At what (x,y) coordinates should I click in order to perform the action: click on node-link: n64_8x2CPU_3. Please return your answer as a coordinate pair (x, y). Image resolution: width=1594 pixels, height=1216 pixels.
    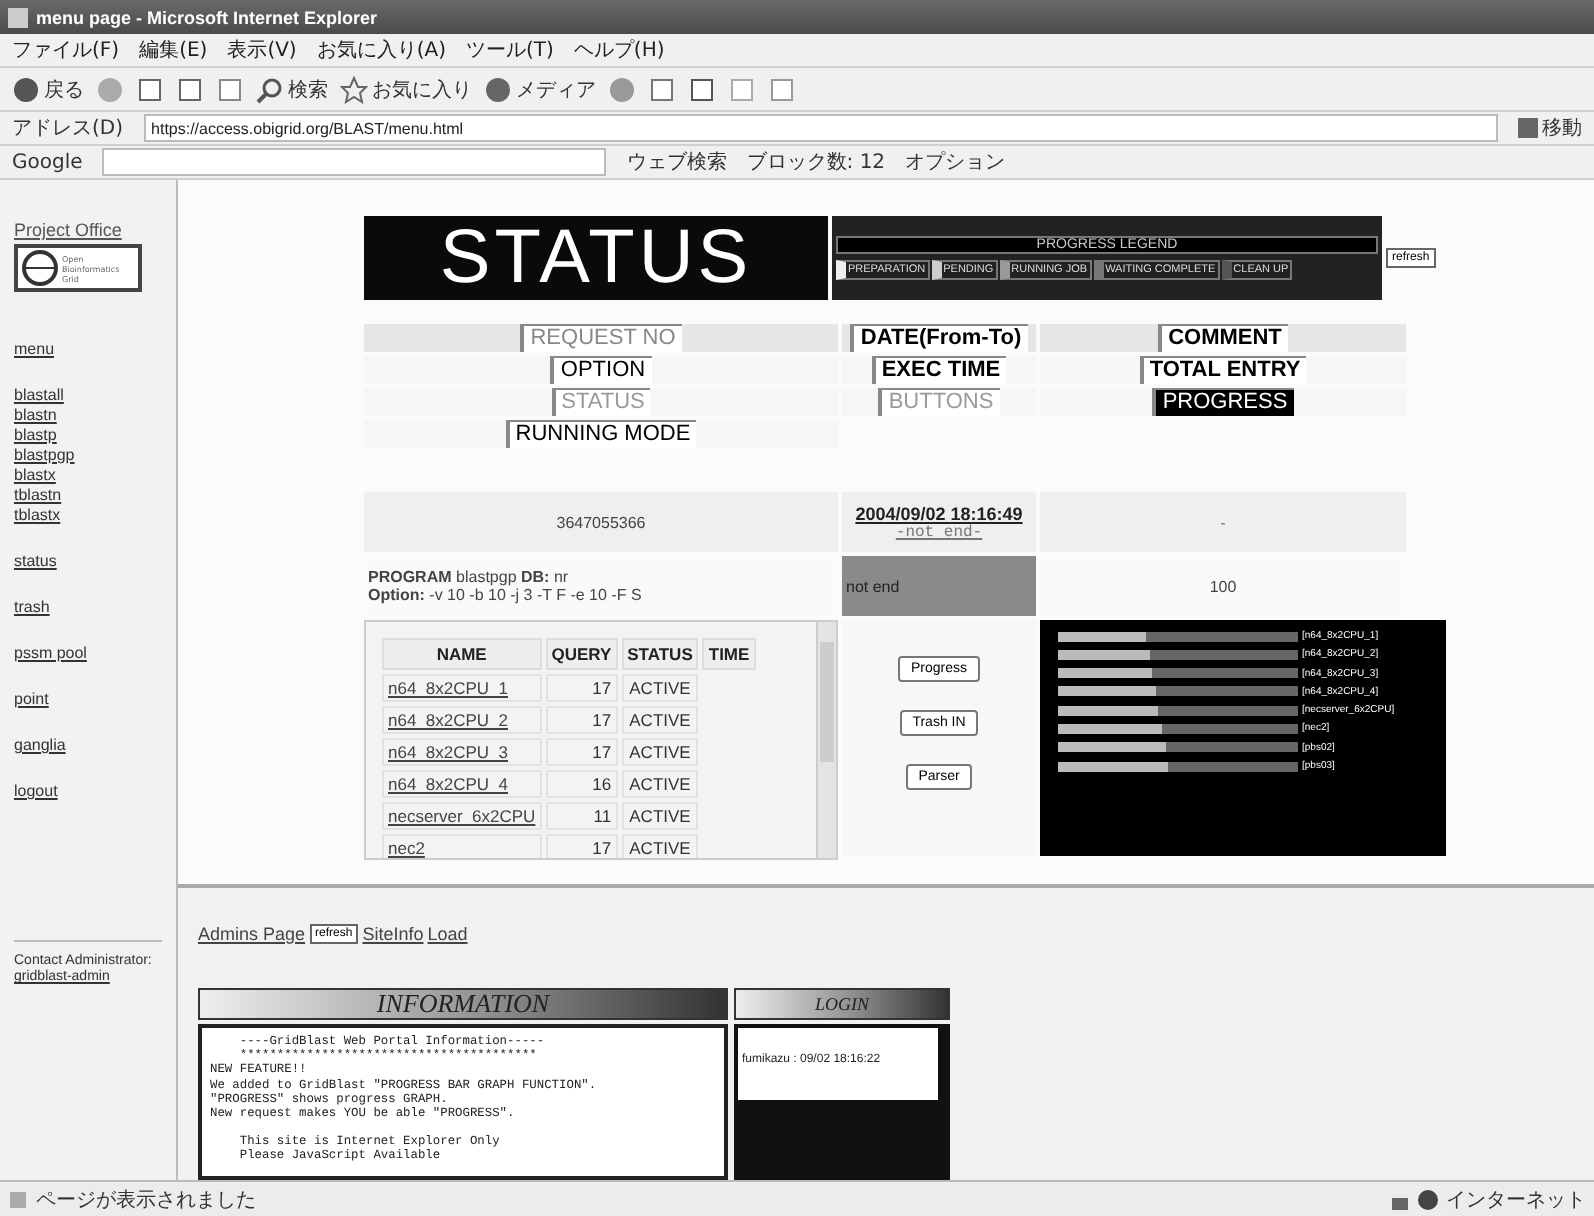
    Looking at the image, I should click on (448, 752).